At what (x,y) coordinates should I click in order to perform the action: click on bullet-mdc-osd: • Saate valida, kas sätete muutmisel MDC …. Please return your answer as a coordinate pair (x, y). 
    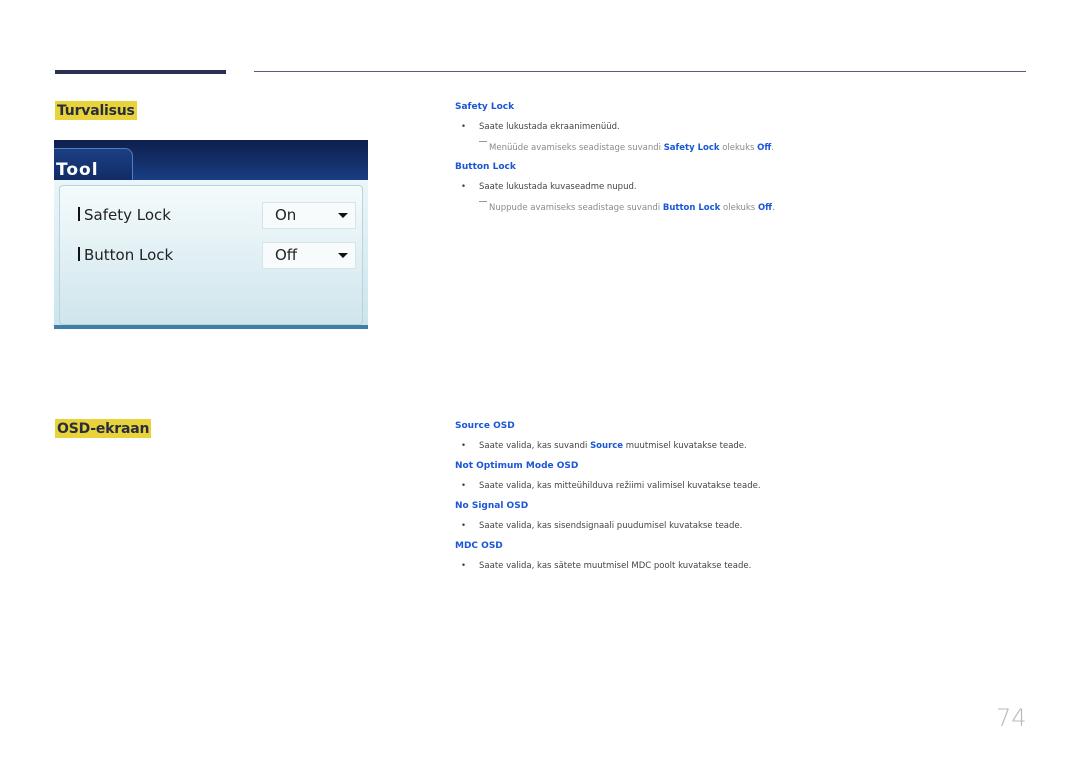
    Looking at the image, I should click on (606, 566).